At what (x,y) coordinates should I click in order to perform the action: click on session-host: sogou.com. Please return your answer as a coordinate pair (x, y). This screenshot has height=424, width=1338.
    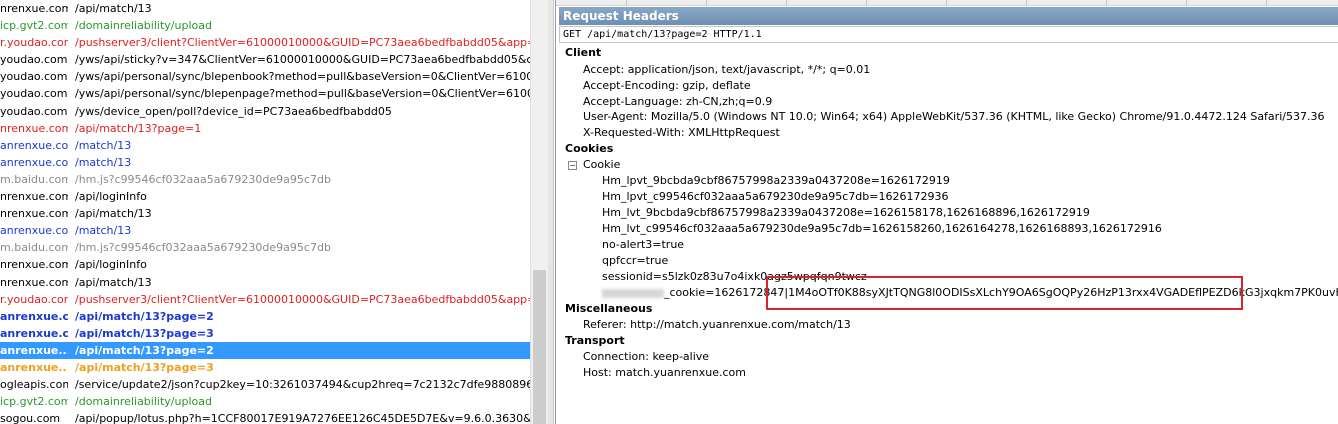
    Looking at the image, I should click on (30, 418).